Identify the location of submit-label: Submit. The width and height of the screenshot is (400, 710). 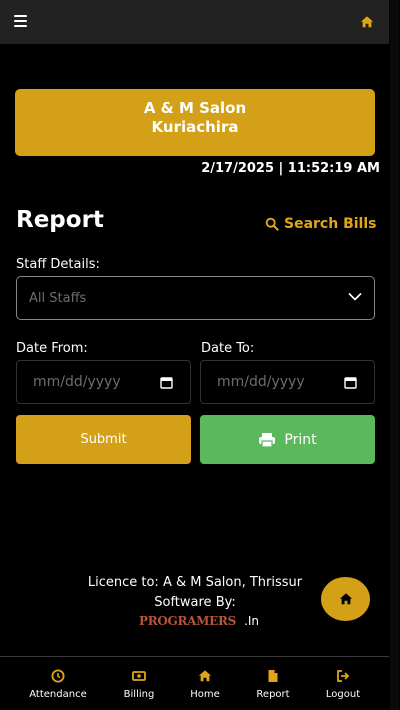
(103, 439).